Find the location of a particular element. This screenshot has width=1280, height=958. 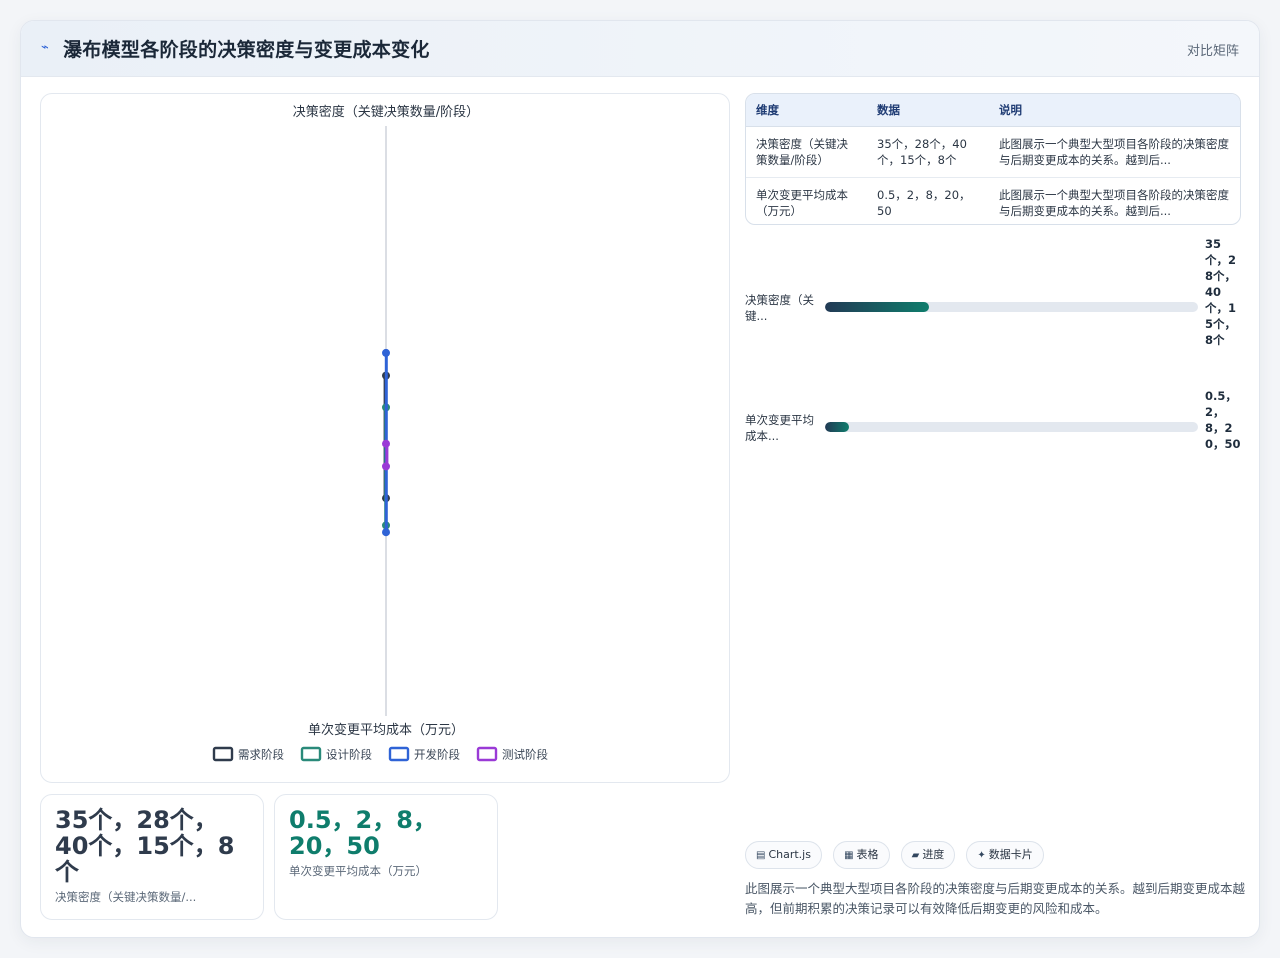

tag-chartjs: ▤ Chart.js is located at coordinates (783, 855).